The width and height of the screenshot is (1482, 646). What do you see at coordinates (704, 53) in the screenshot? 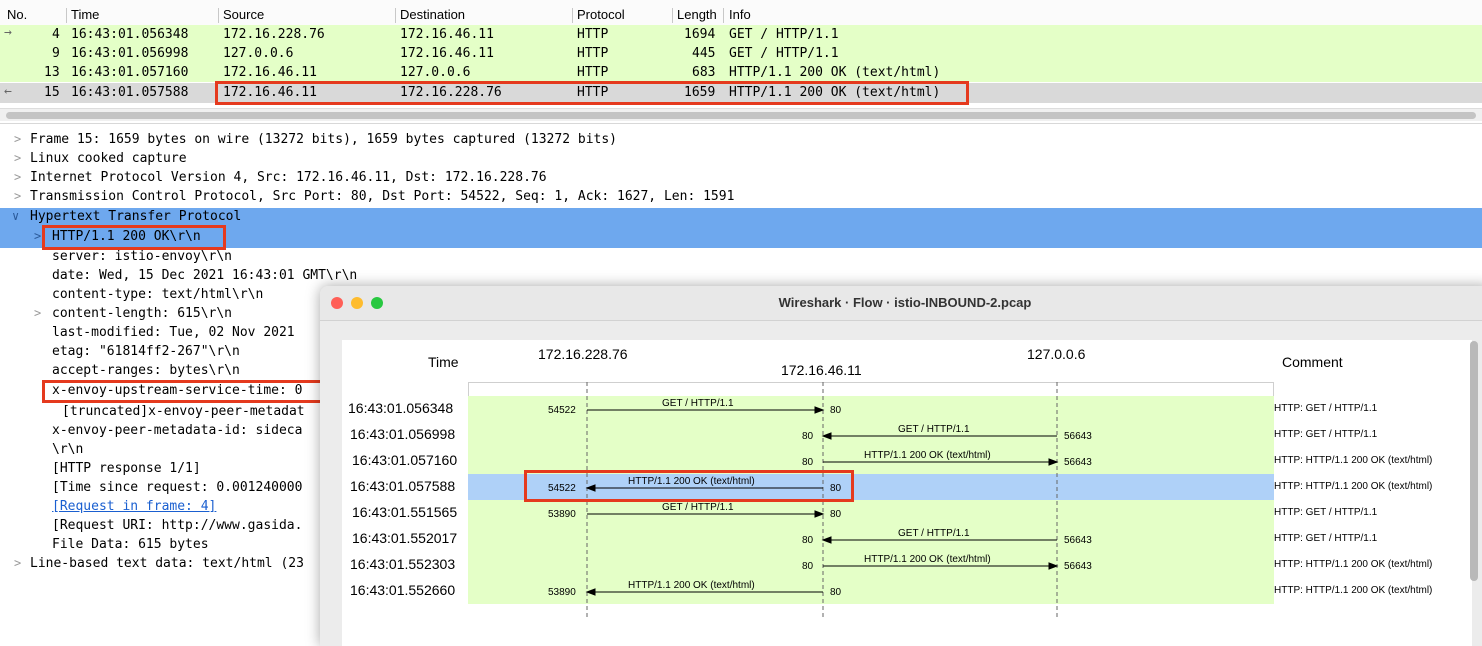
I see `packet-length: 445` at bounding box center [704, 53].